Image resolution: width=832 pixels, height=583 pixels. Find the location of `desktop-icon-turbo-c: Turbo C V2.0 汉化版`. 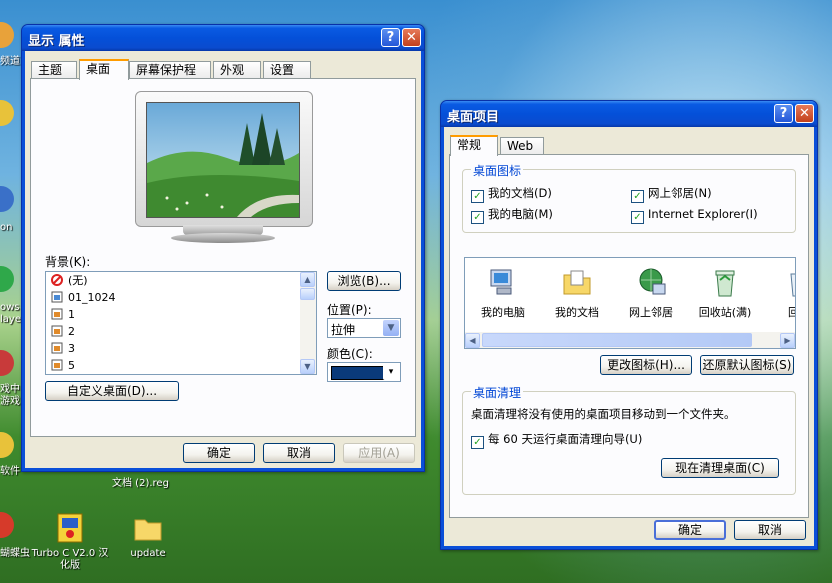

desktop-icon-turbo-c: Turbo C V2.0 汉化版 is located at coordinates (70, 542).